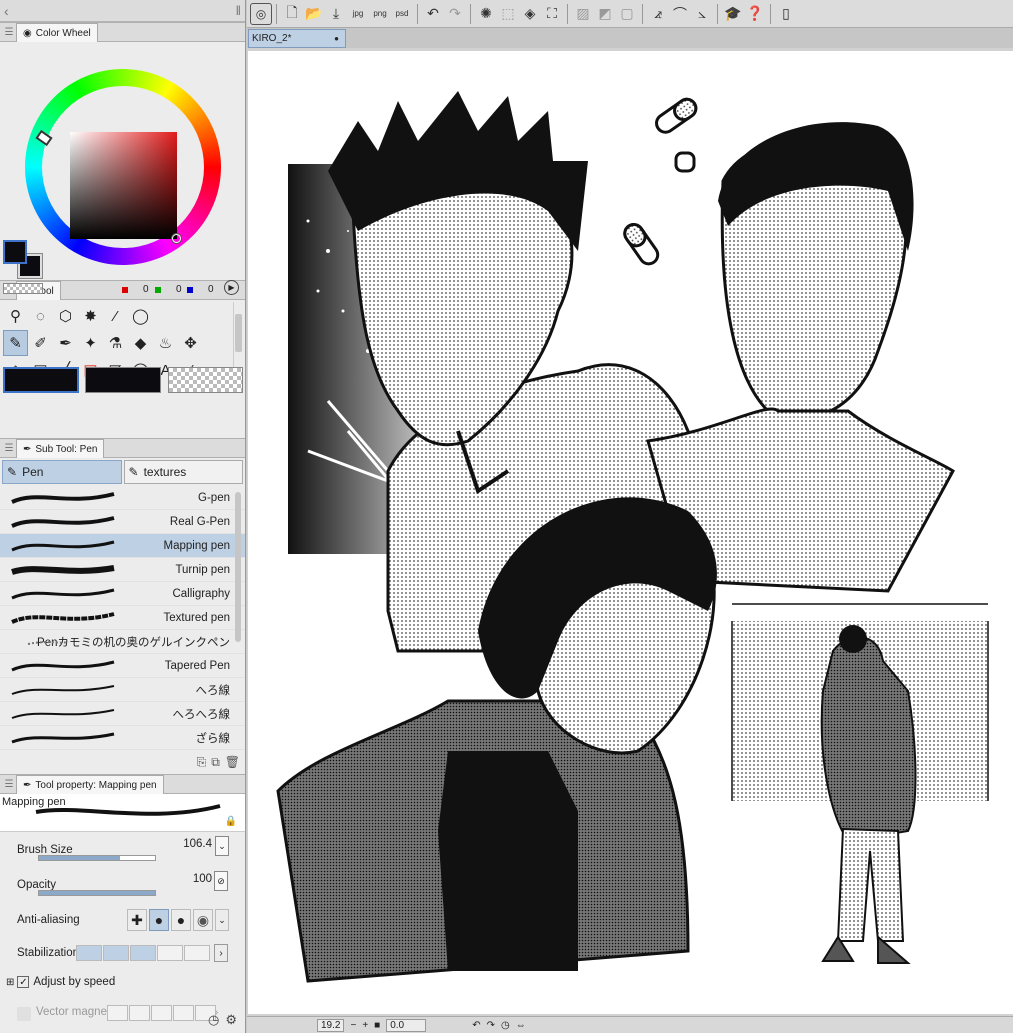 The image size is (1013, 1033). What do you see at coordinates (122, 738) in the screenshot?
I see `list-item: ざら線` at bounding box center [122, 738].